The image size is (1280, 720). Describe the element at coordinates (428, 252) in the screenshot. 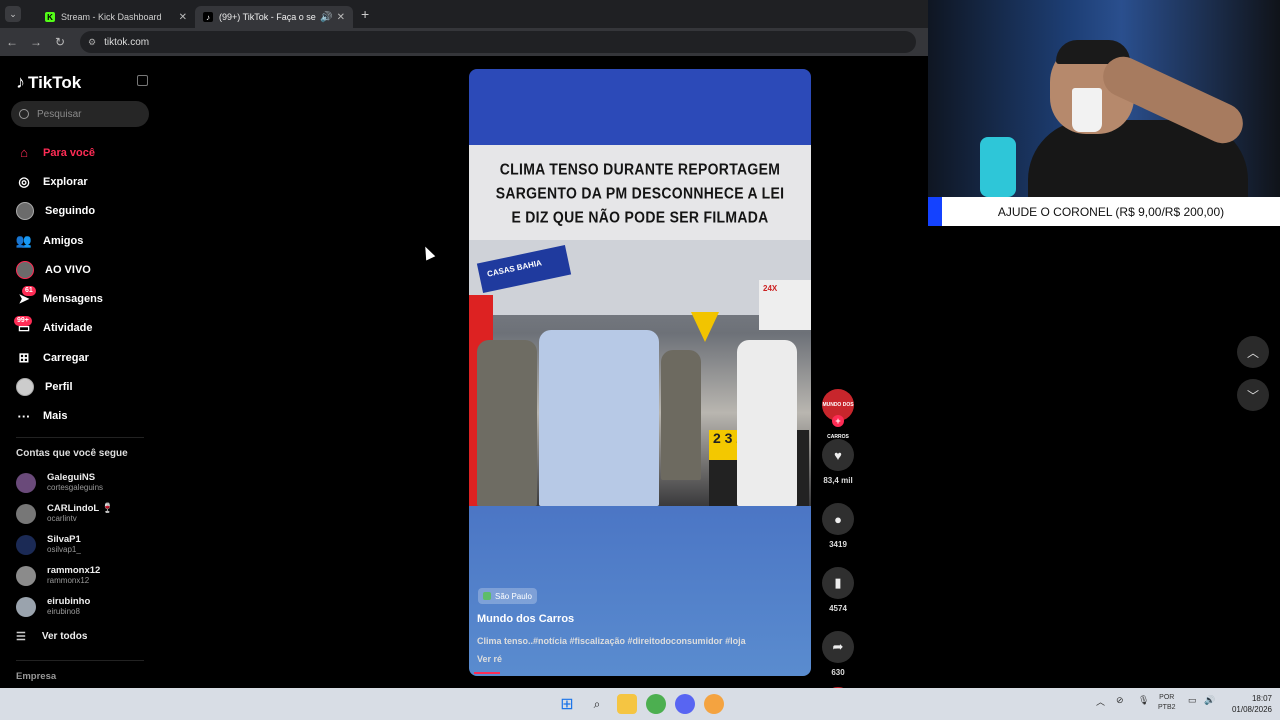

I see `mouse-cursor-icon` at that location.